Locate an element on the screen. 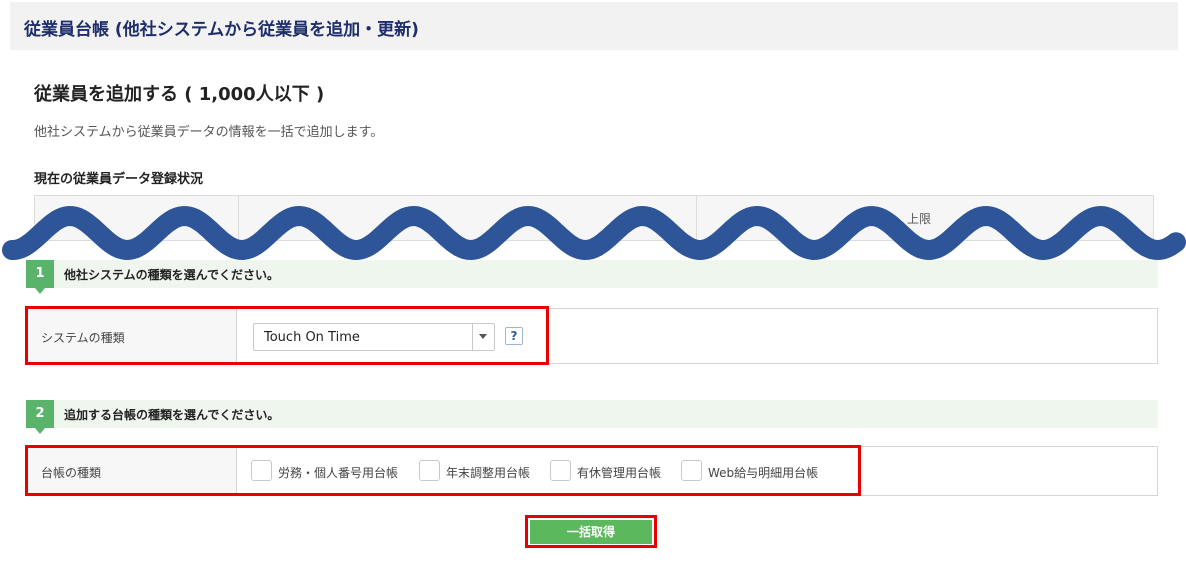 The image size is (1186, 565). step-2-text: 追加する台帳の種類を選んでください。 is located at coordinates (172, 415).